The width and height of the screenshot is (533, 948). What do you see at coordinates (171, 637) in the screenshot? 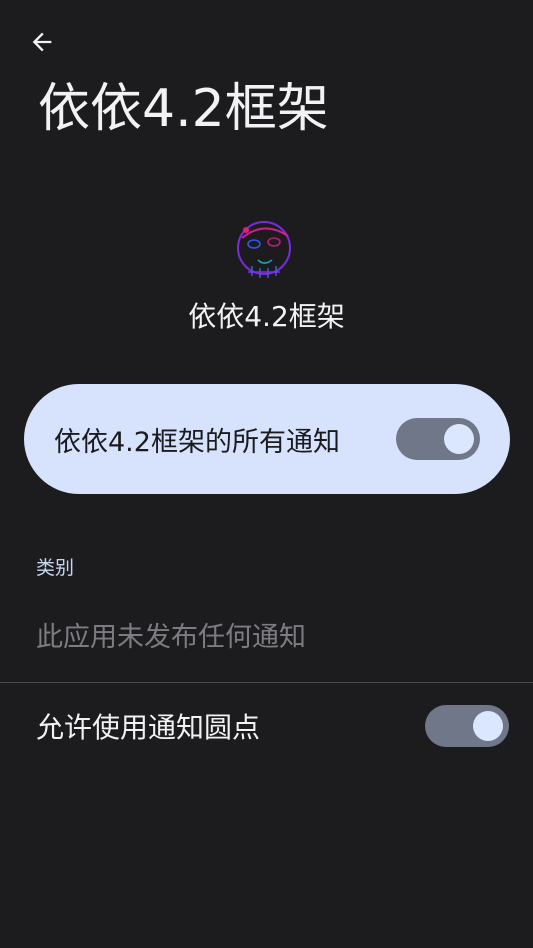
I see `no-notifications-message: 此应用未发布任何通知` at bounding box center [171, 637].